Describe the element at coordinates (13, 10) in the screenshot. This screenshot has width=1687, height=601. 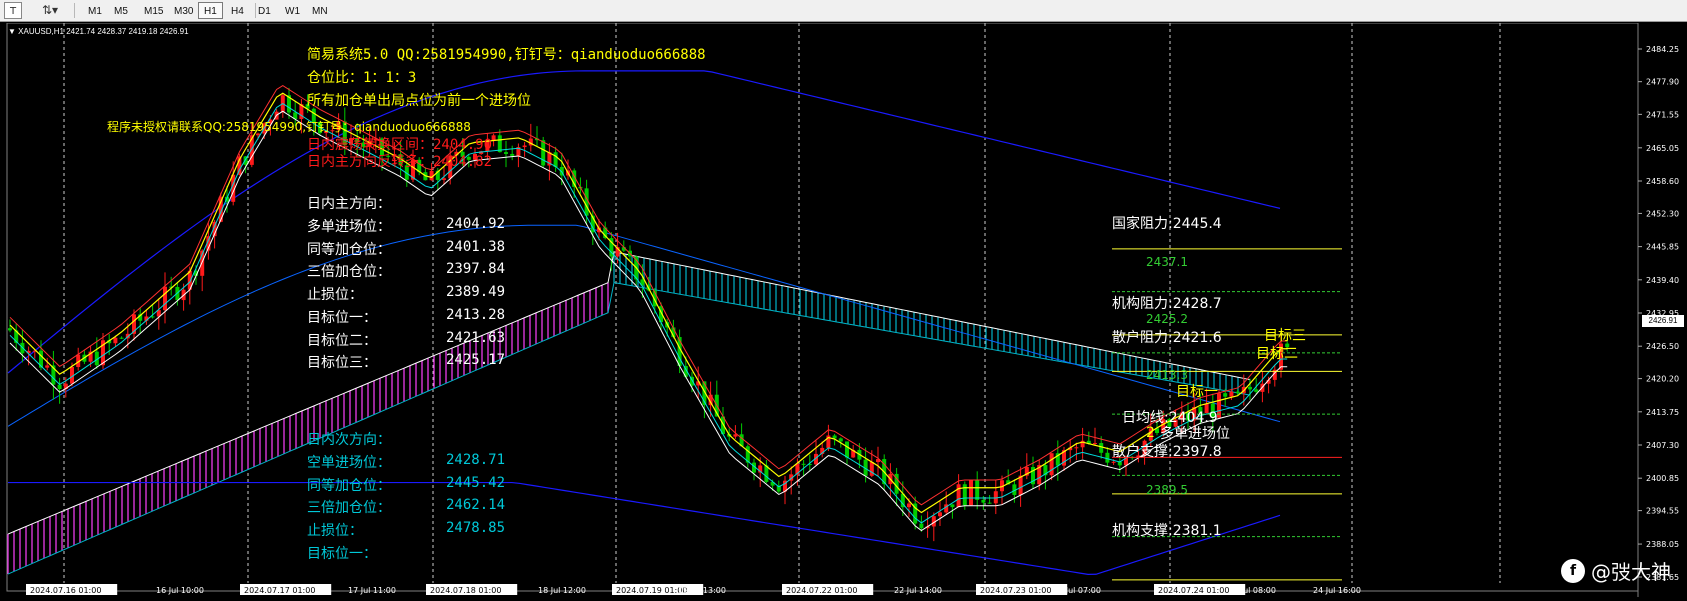
I see `cursor-icon: T` at that location.